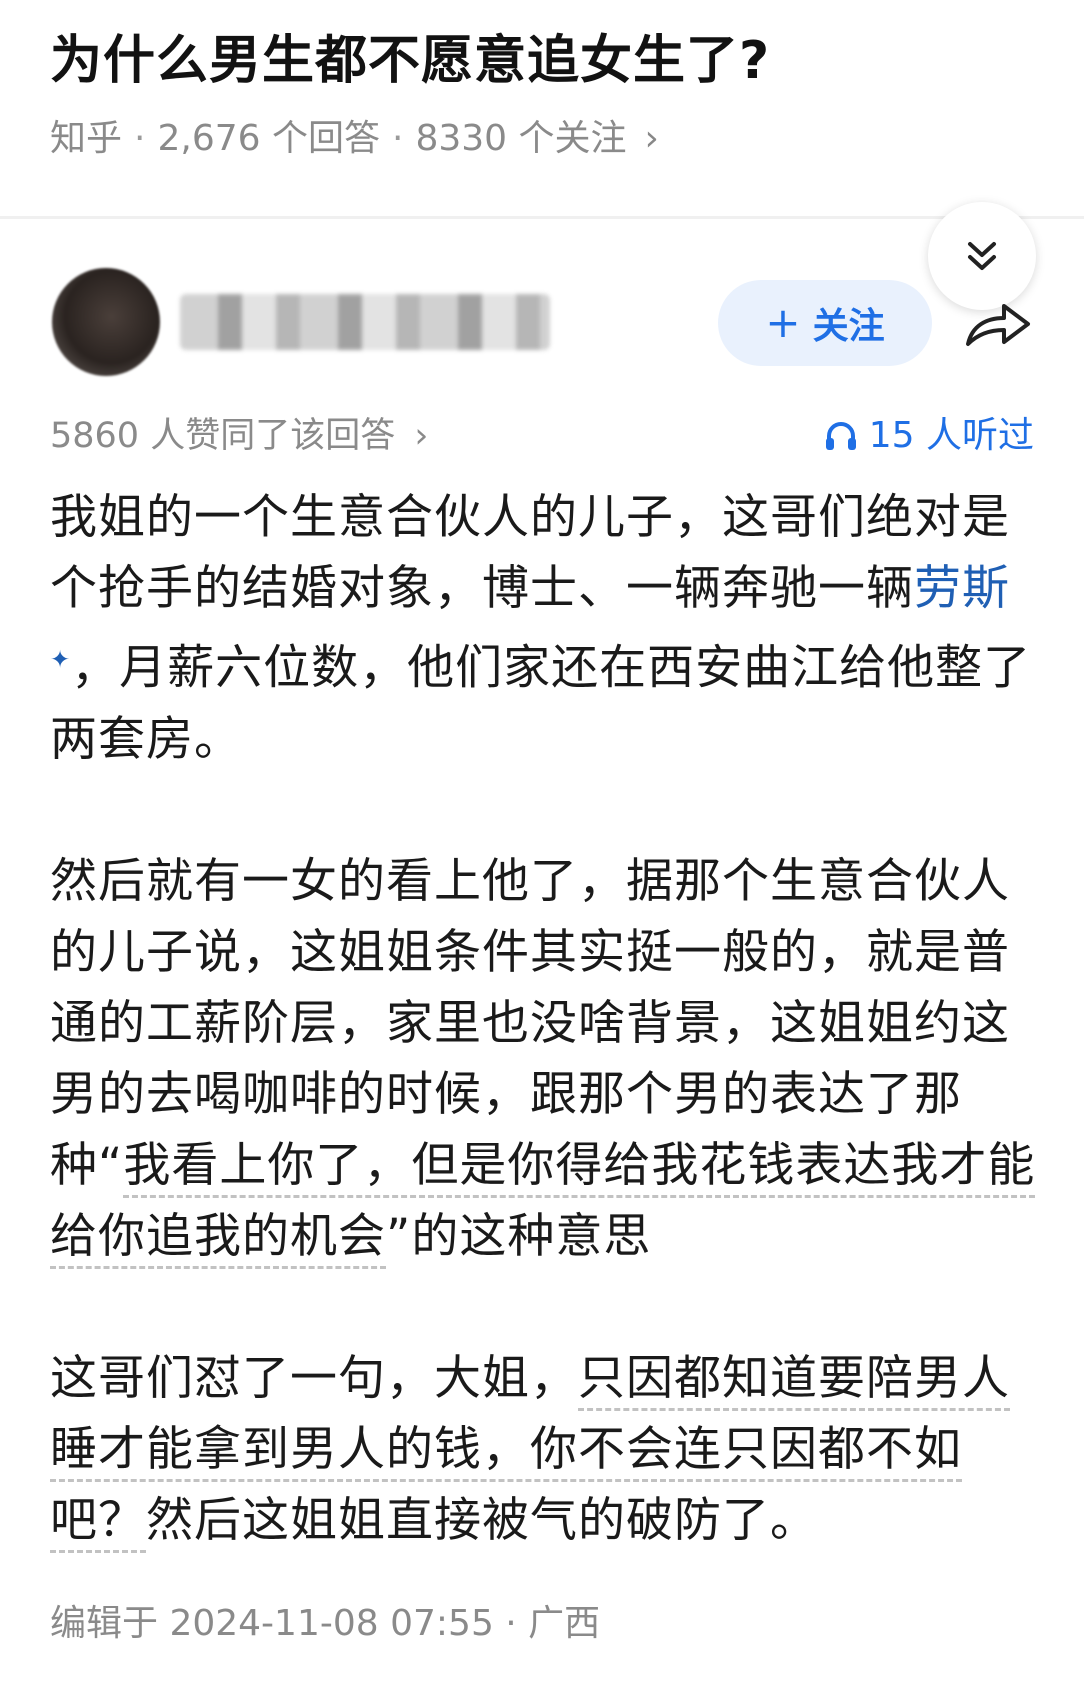  I want to click on keyword-link-text: 劳斯, so click(962, 588).